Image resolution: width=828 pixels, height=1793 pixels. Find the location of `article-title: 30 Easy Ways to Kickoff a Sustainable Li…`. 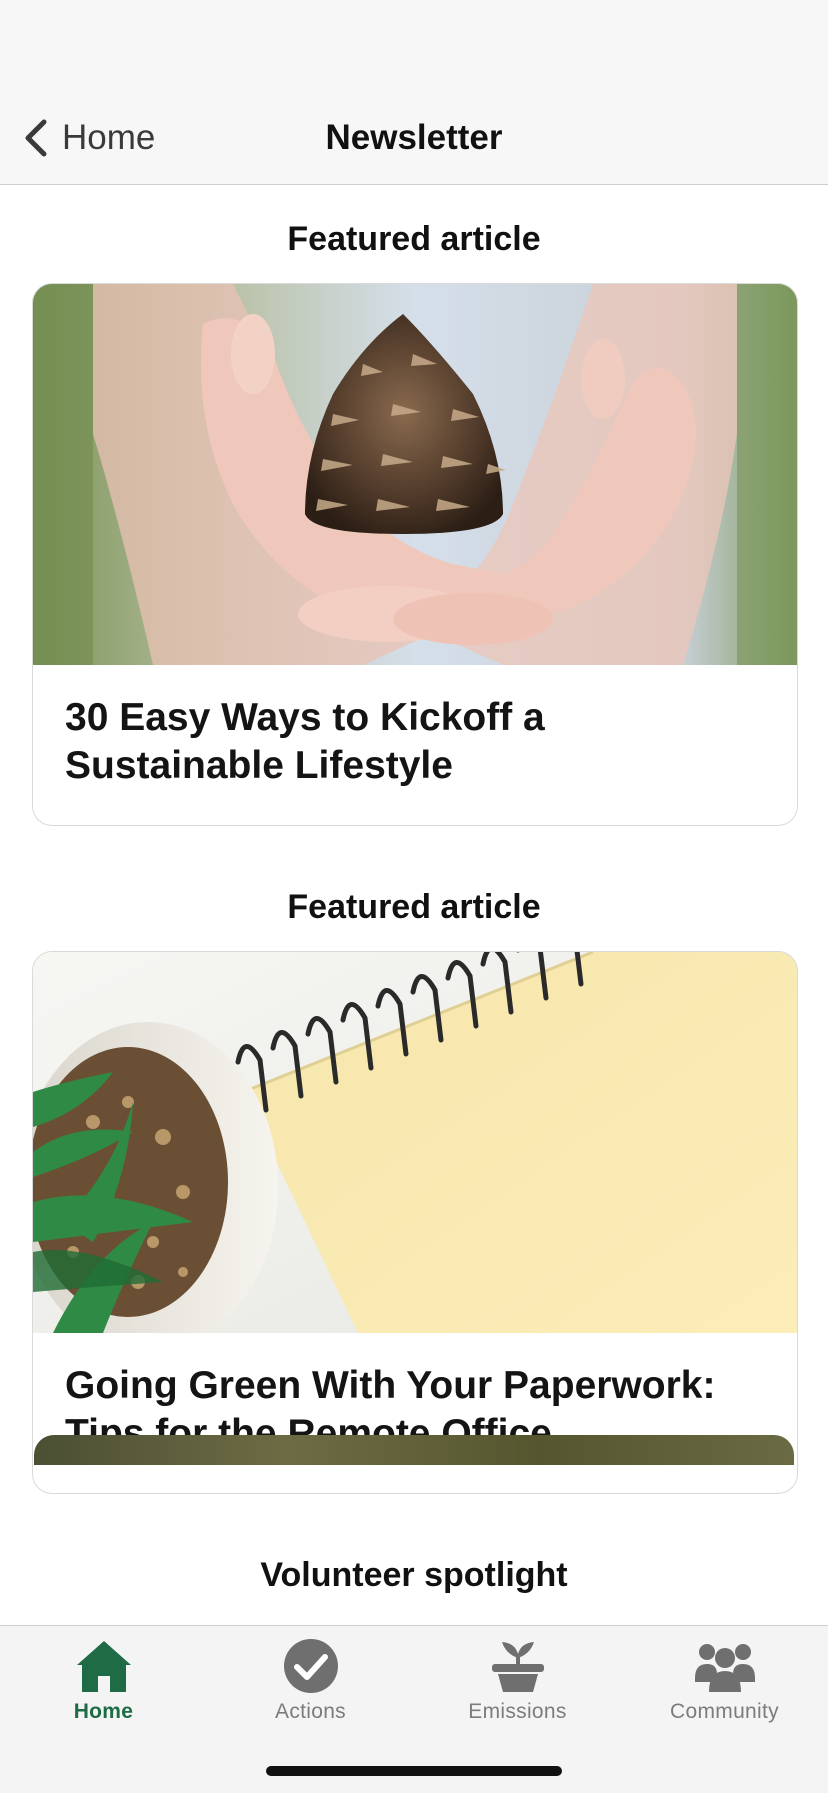

article-title: 30 Easy Ways to Kickoff a Sustainable Li… is located at coordinates (305, 741).